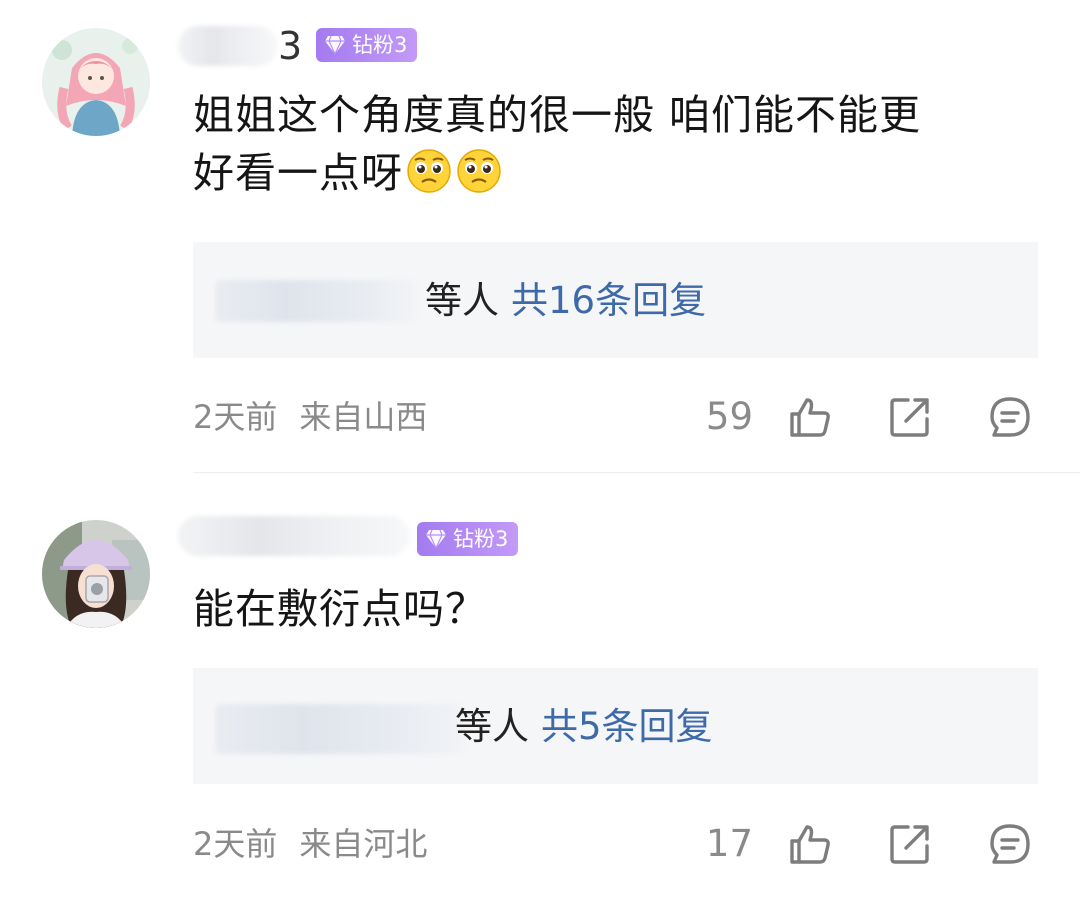 The image size is (1080, 904). Describe the element at coordinates (627, 726) in the screenshot. I see `view-replies-link: 共5条回复` at that location.